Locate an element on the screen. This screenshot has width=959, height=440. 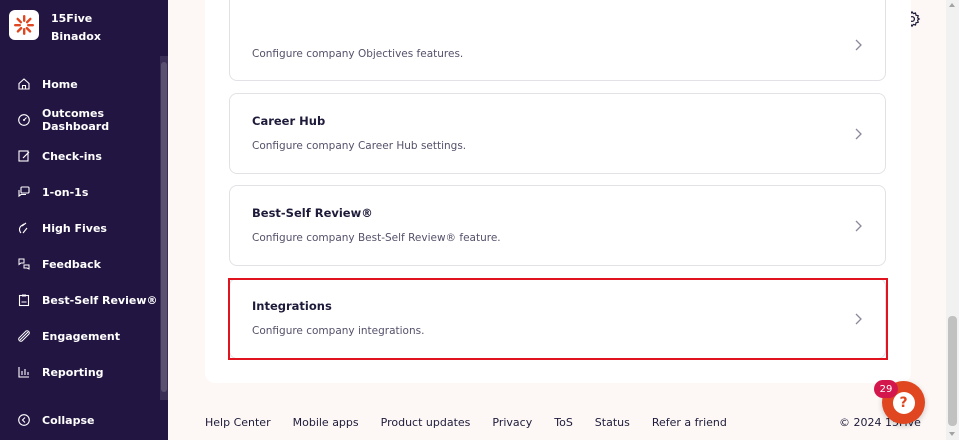
dashboard-icon is located at coordinates (24, 120).